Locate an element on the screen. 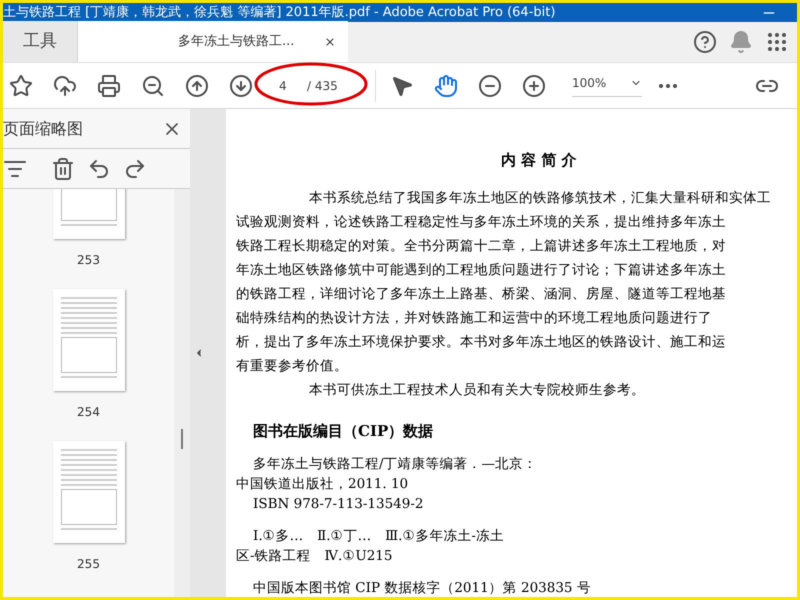  text-line: 中国铁道出版社，2011. 10 is located at coordinates (322, 484).